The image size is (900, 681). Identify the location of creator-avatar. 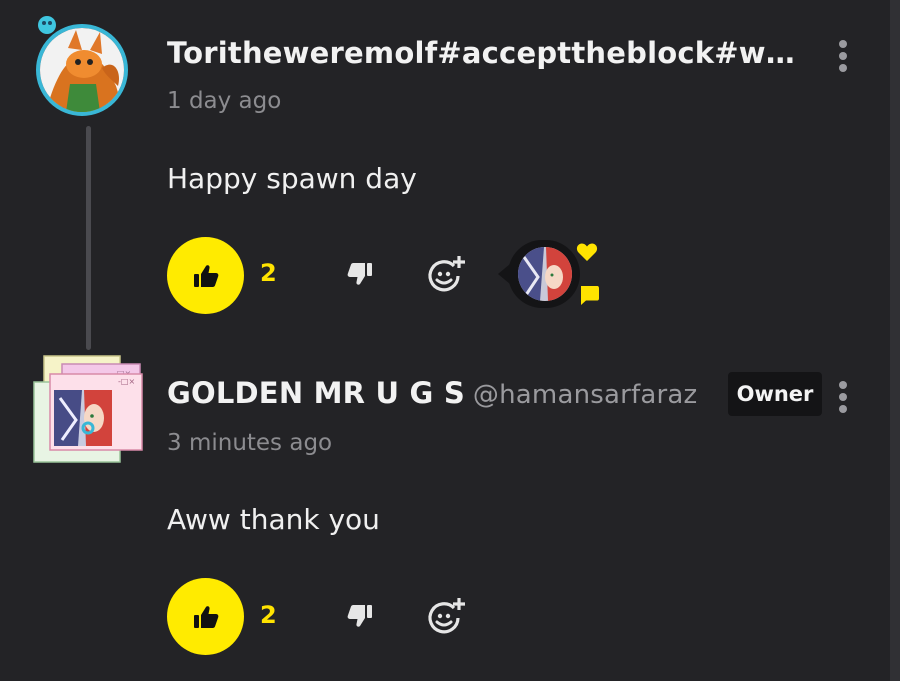
(545, 274).